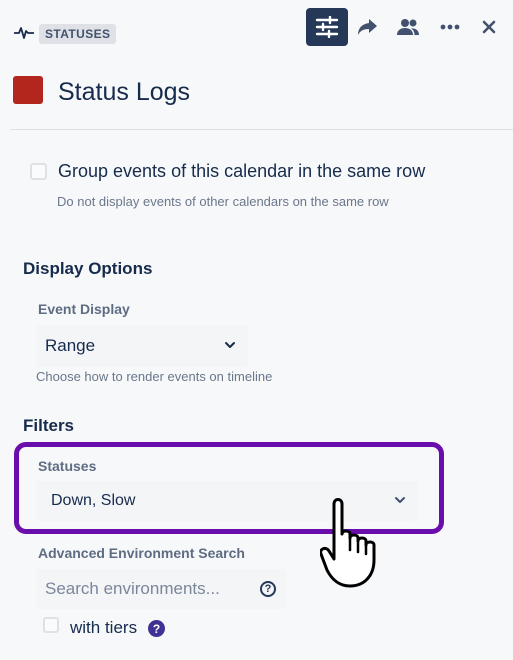 This screenshot has width=513, height=660. What do you see at coordinates (268, 589) in the screenshot?
I see `help-circle-icon: ?` at bounding box center [268, 589].